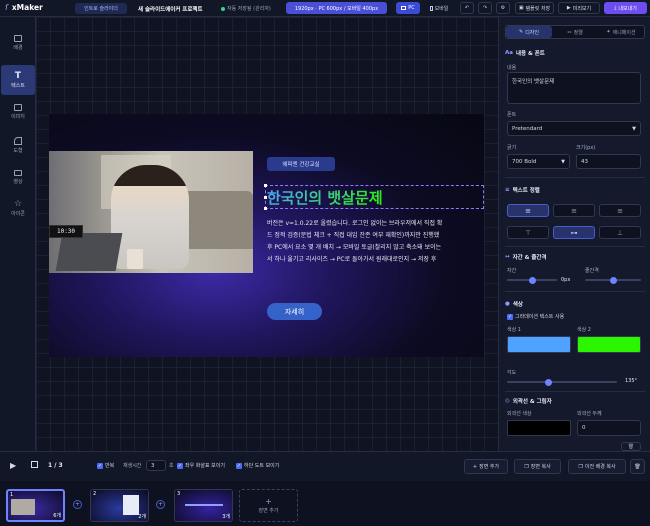 The height and width of the screenshot is (526, 650). What do you see at coordinates (634, 128) in the screenshot?
I see `chevron-down-icon: ▼` at bounding box center [634, 128].